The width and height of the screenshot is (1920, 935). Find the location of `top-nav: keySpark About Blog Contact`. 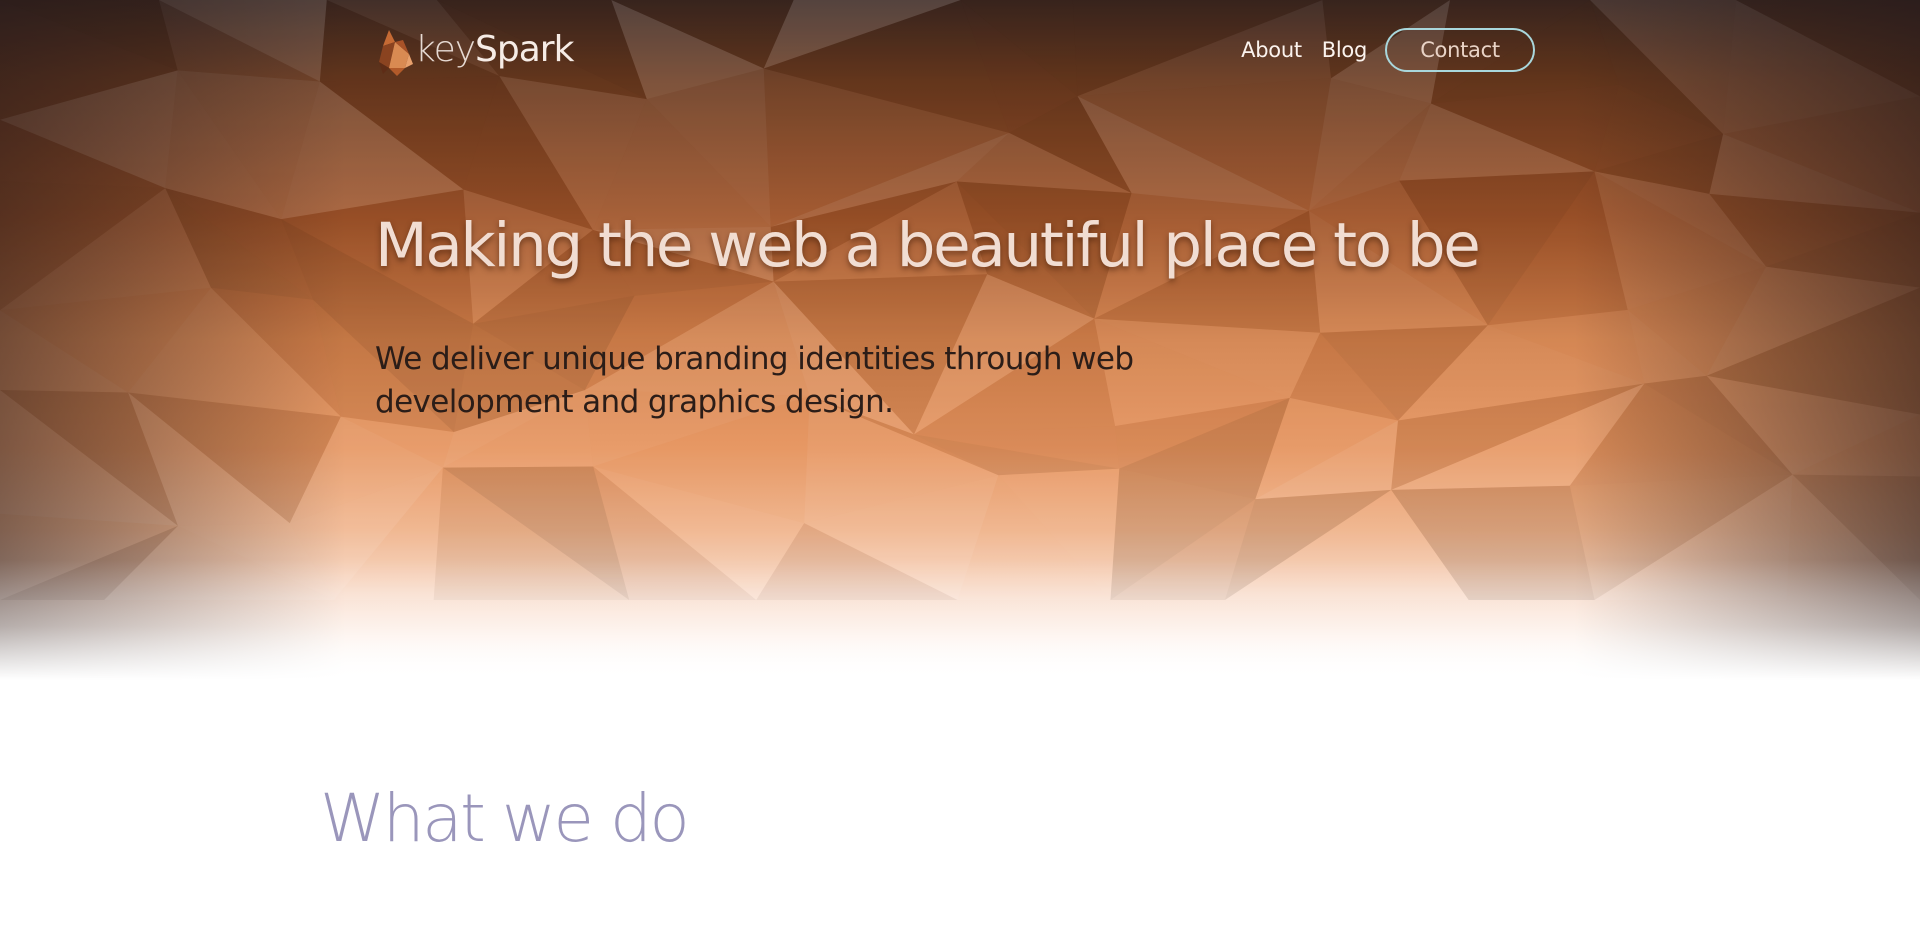

top-nav: keySpark About Blog Contact is located at coordinates (955, 50).